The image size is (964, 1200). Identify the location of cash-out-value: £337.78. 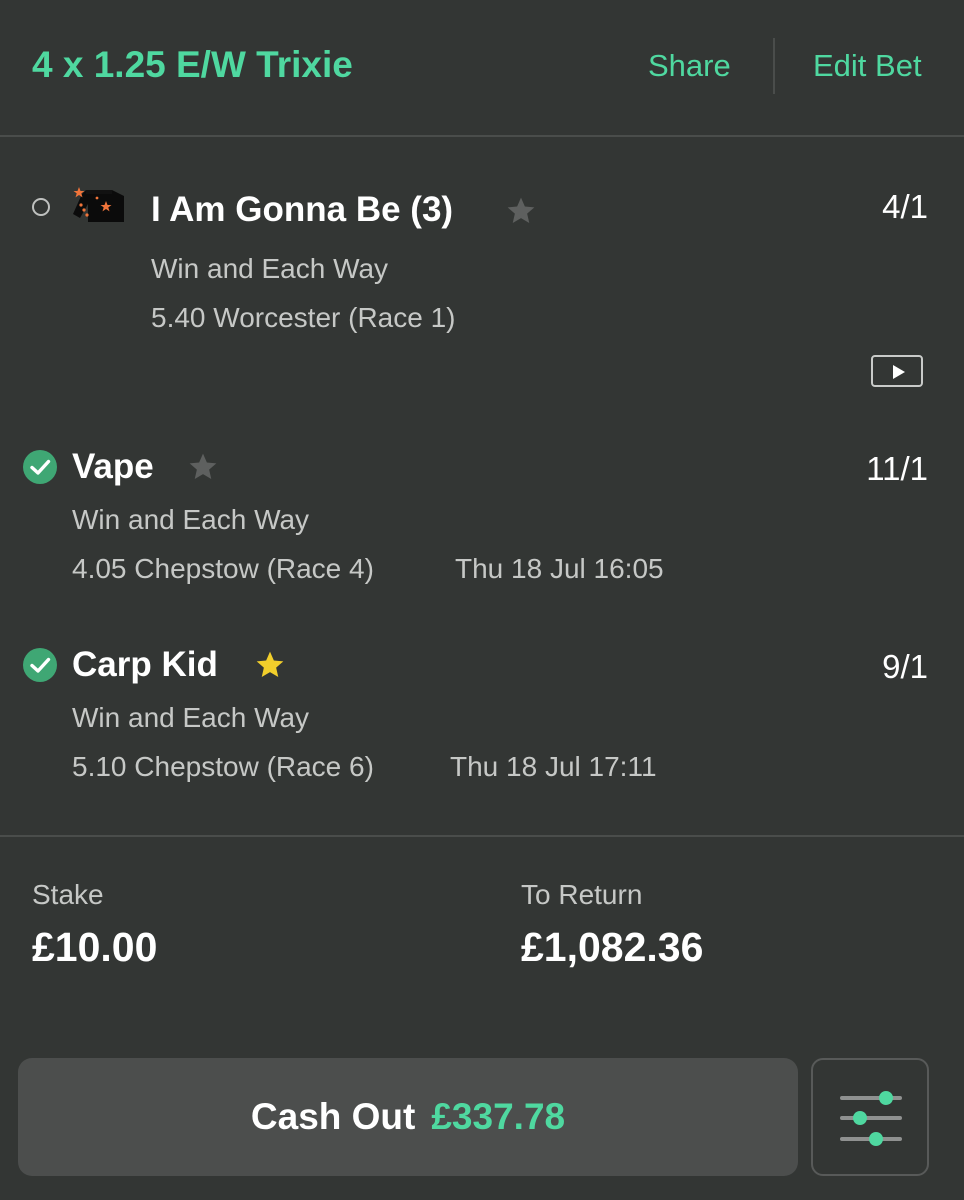
(498, 1116).